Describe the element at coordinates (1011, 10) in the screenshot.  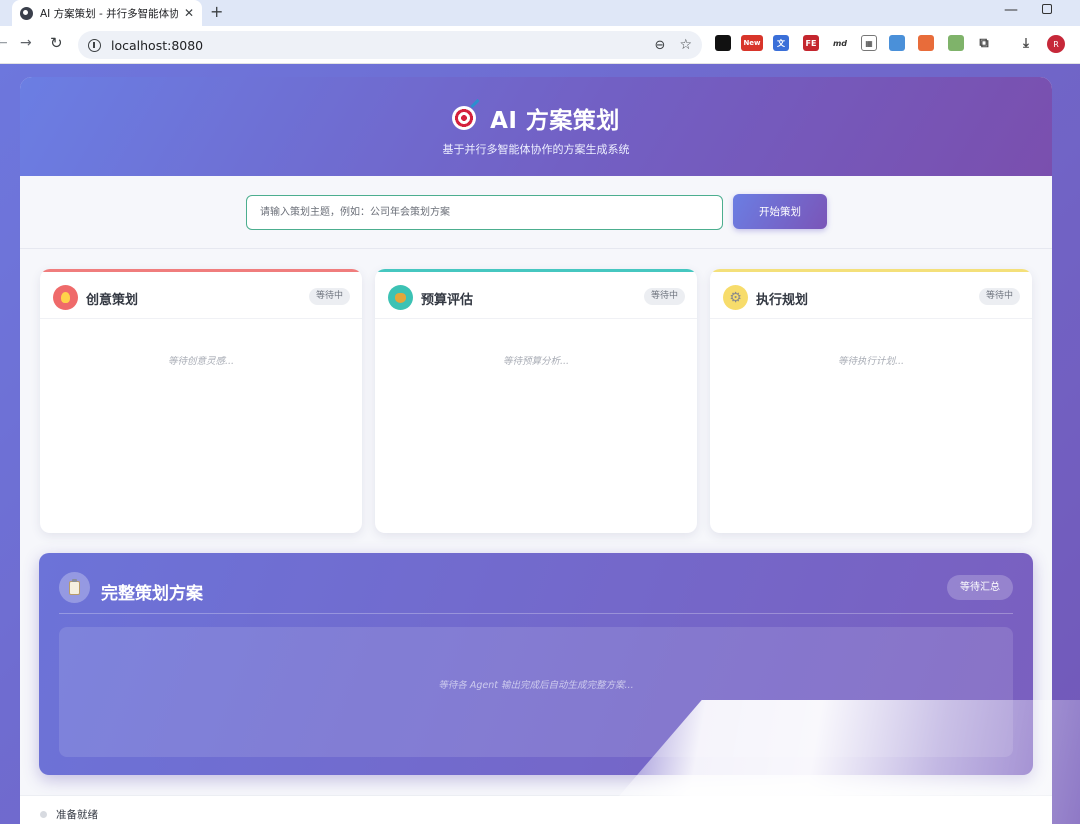
I see `minimize-window-button: —` at that location.